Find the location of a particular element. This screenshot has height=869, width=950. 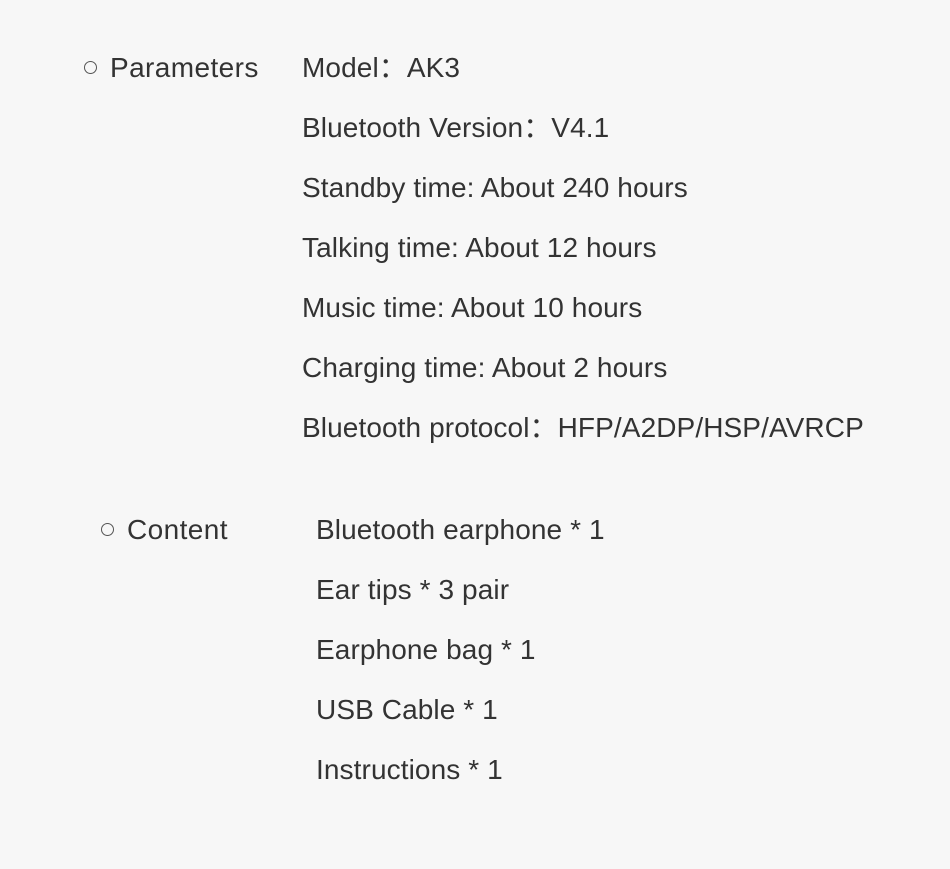

parameter-line-bluetooth-protocol: Bluetooth protocol：HFP/A2DP/HSP/AVRCP is located at coordinates (583, 427).